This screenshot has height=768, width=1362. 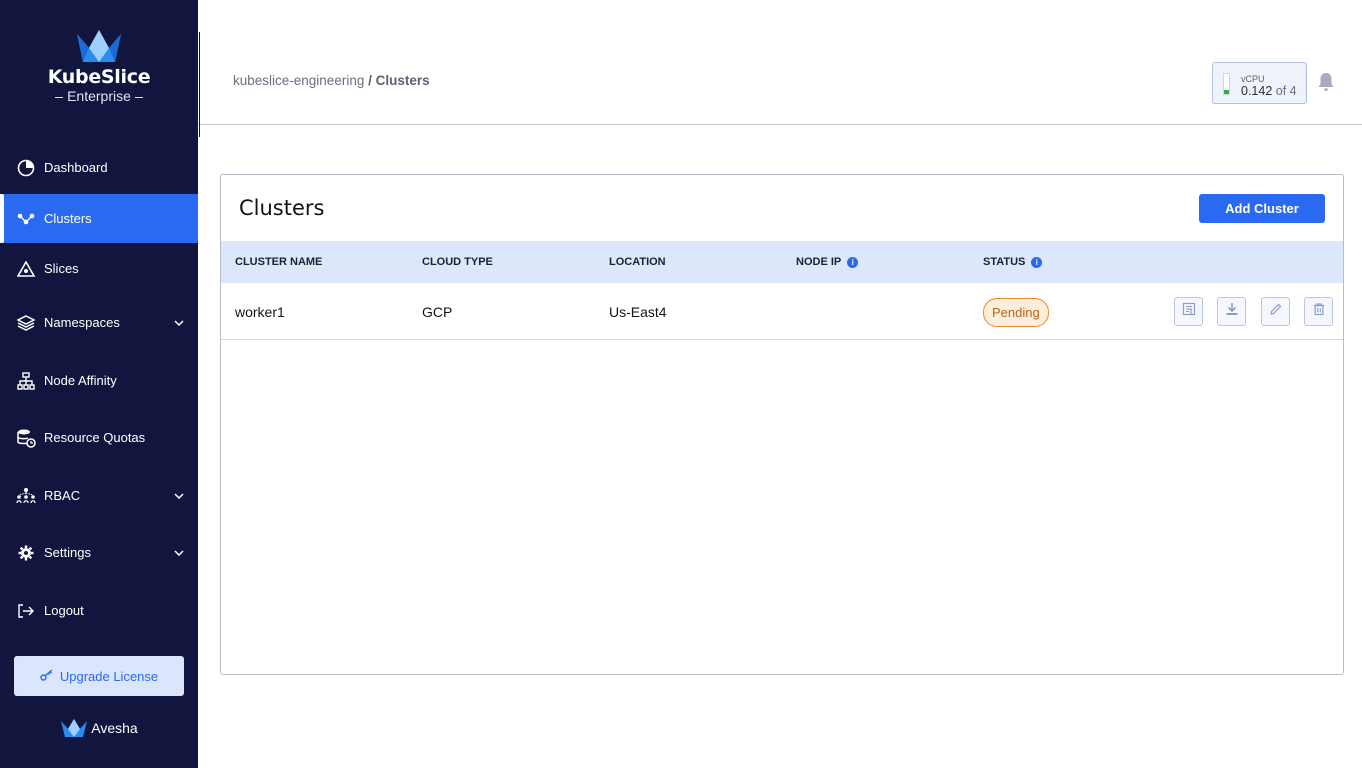 What do you see at coordinates (260, 311) in the screenshot?
I see `cluster-name-cell: worker1` at bounding box center [260, 311].